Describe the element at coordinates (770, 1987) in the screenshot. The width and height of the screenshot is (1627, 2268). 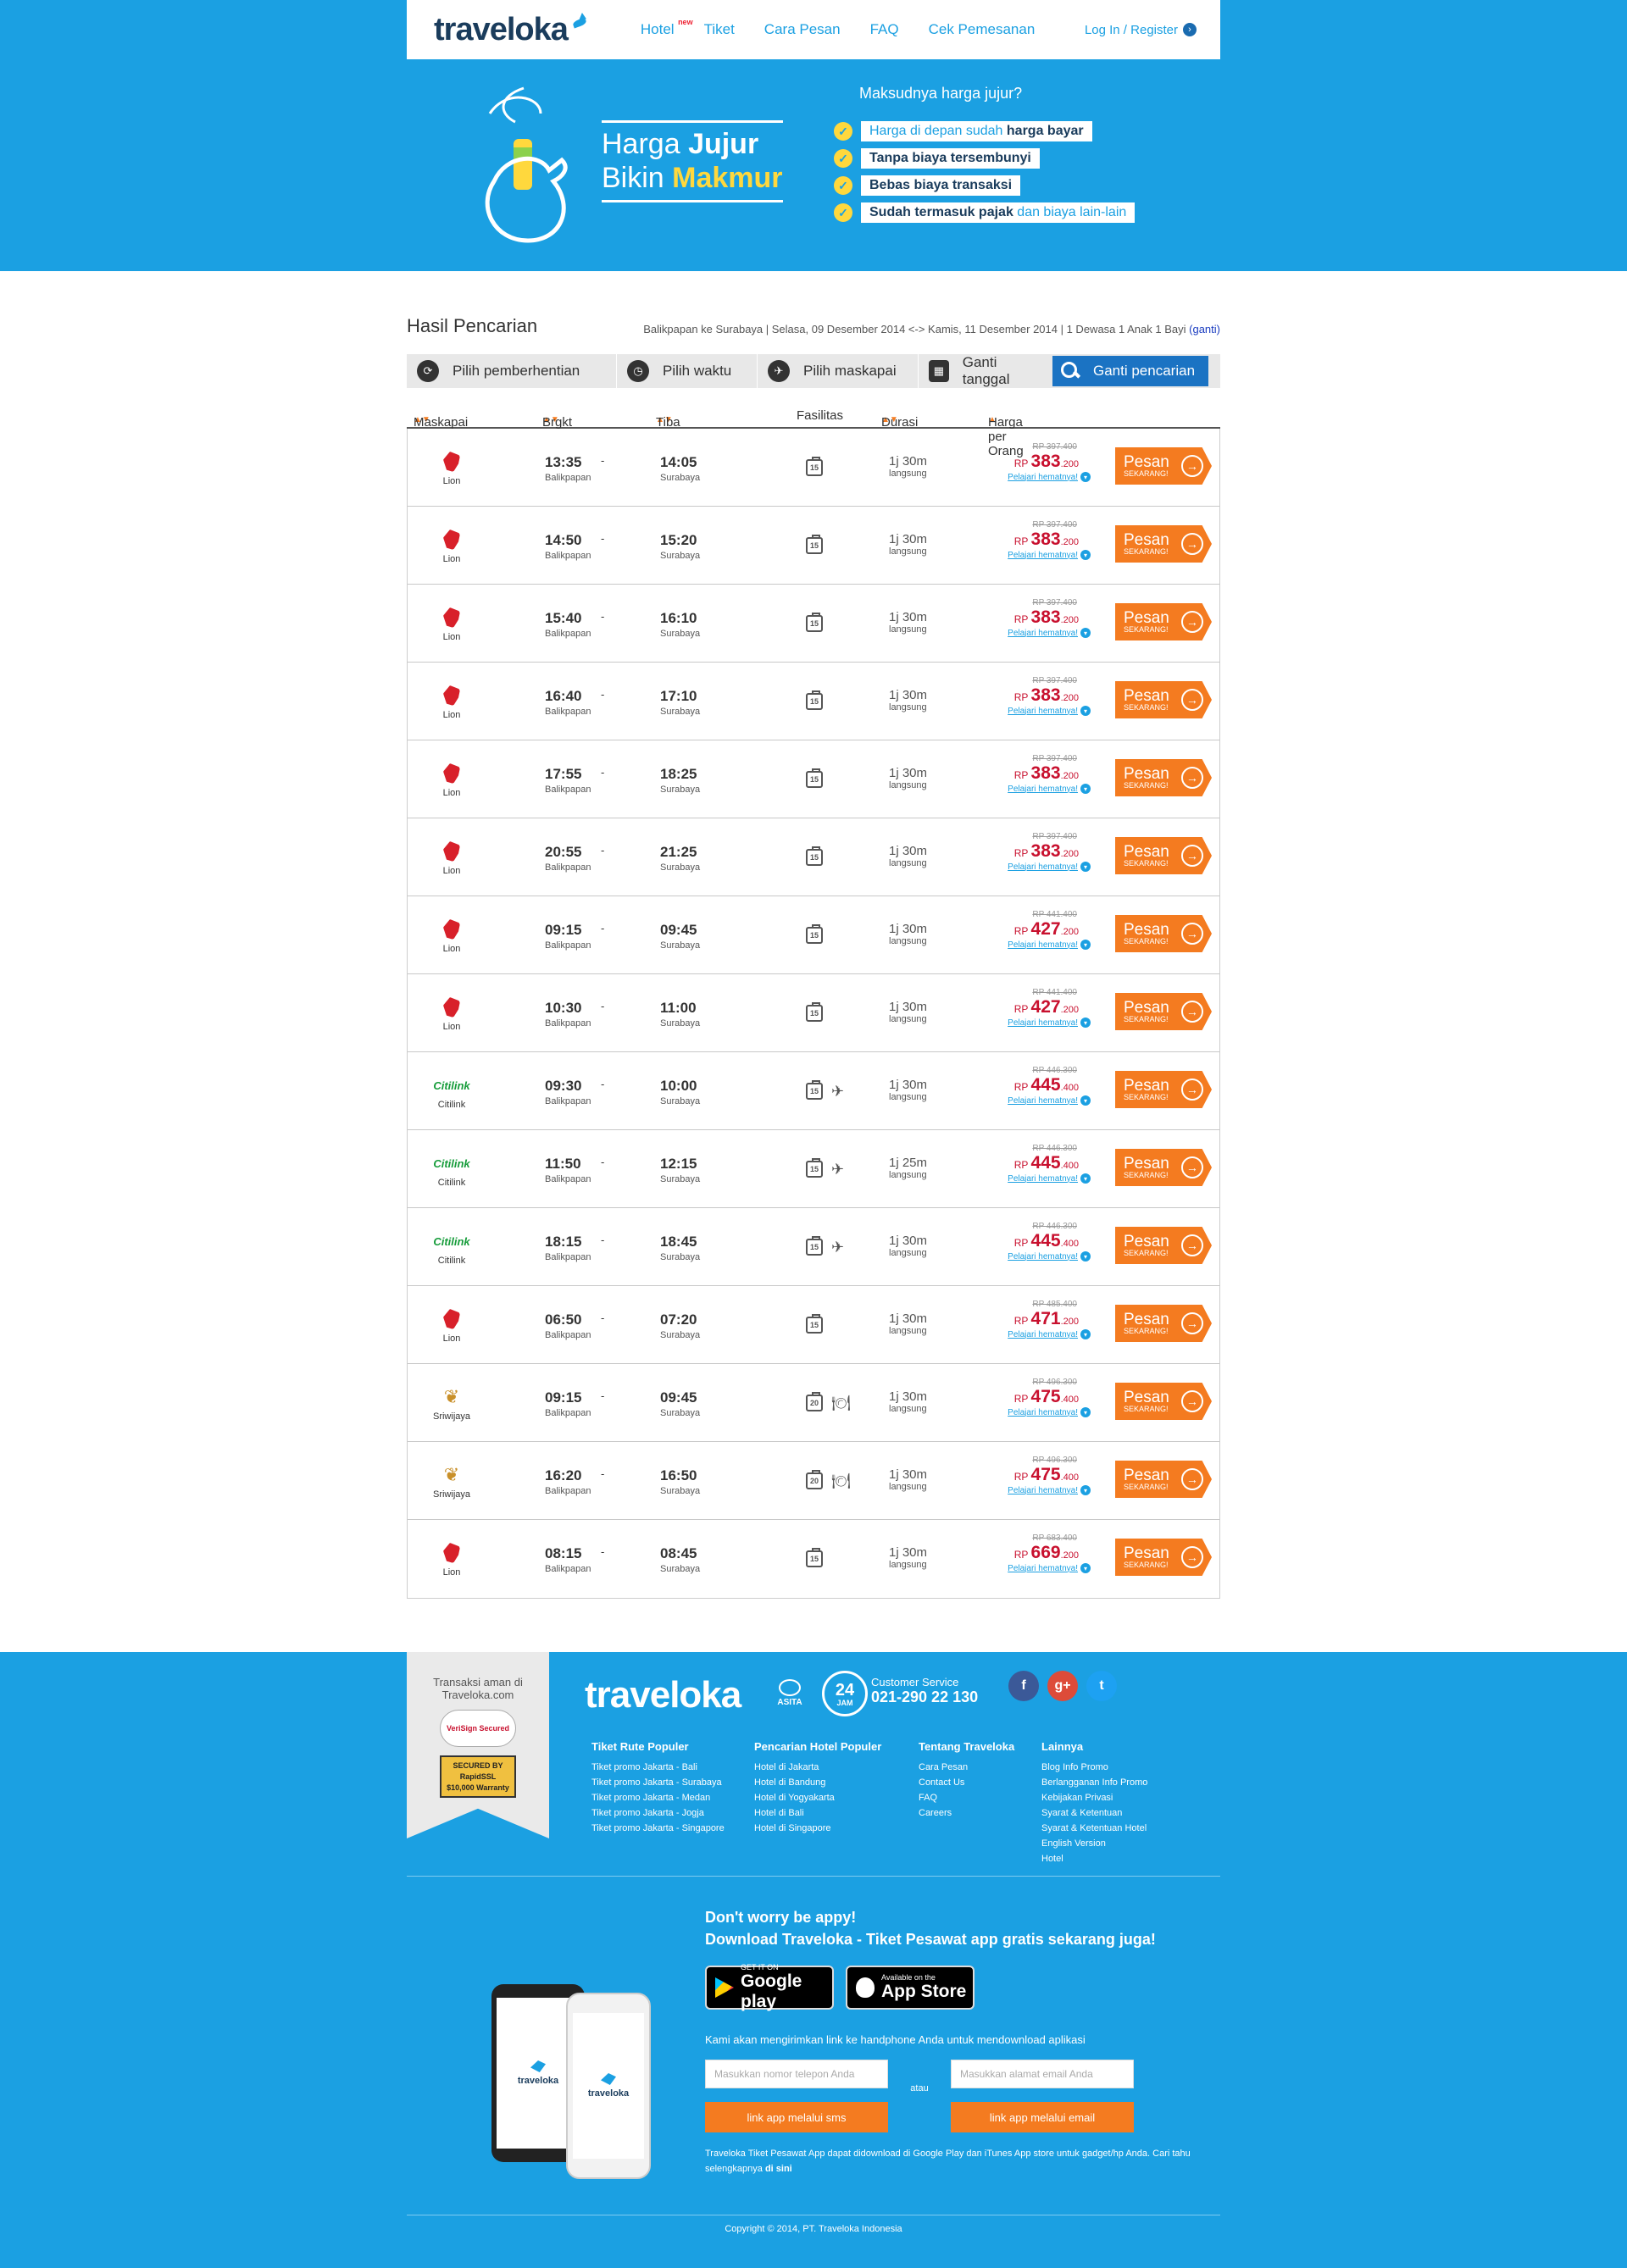
I see `google-play-button: GET IT ON Google play` at that location.